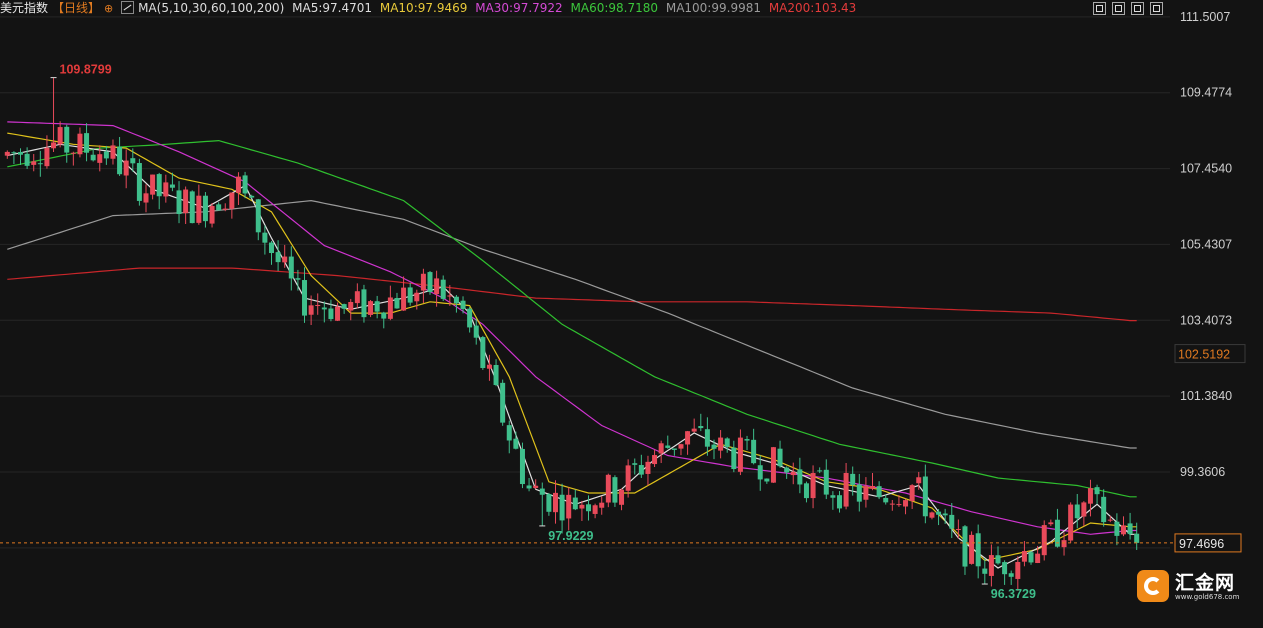  I want to click on y-tick-label: 105.4307, so click(1206, 244).